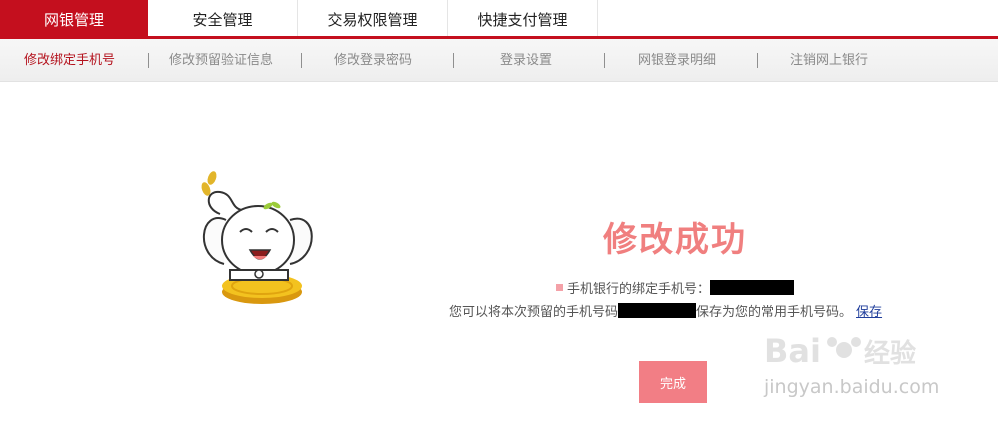 The width and height of the screenshot is (998, 421). What do you see at coordinates (257, 237) in the screenshot?
I see `elephant-mascot-illustration` at bounding box center [257, 237].